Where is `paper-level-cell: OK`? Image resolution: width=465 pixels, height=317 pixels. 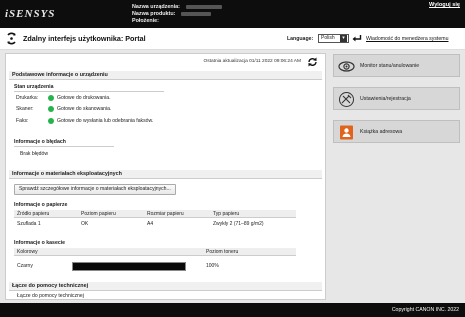
paper-level-cell: OK is located at coordinates (85, 224).